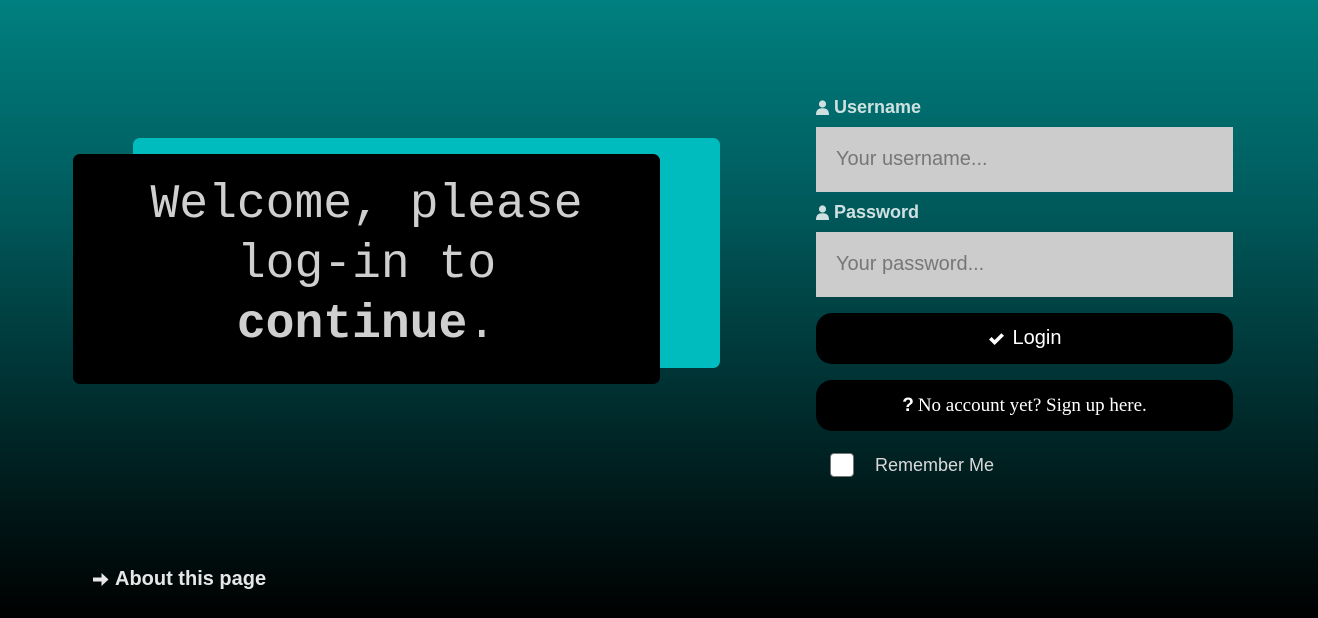  Describe the element at coordinates (352, 325) in the screenshot. I see `welcome-line-3: continue` at that location.